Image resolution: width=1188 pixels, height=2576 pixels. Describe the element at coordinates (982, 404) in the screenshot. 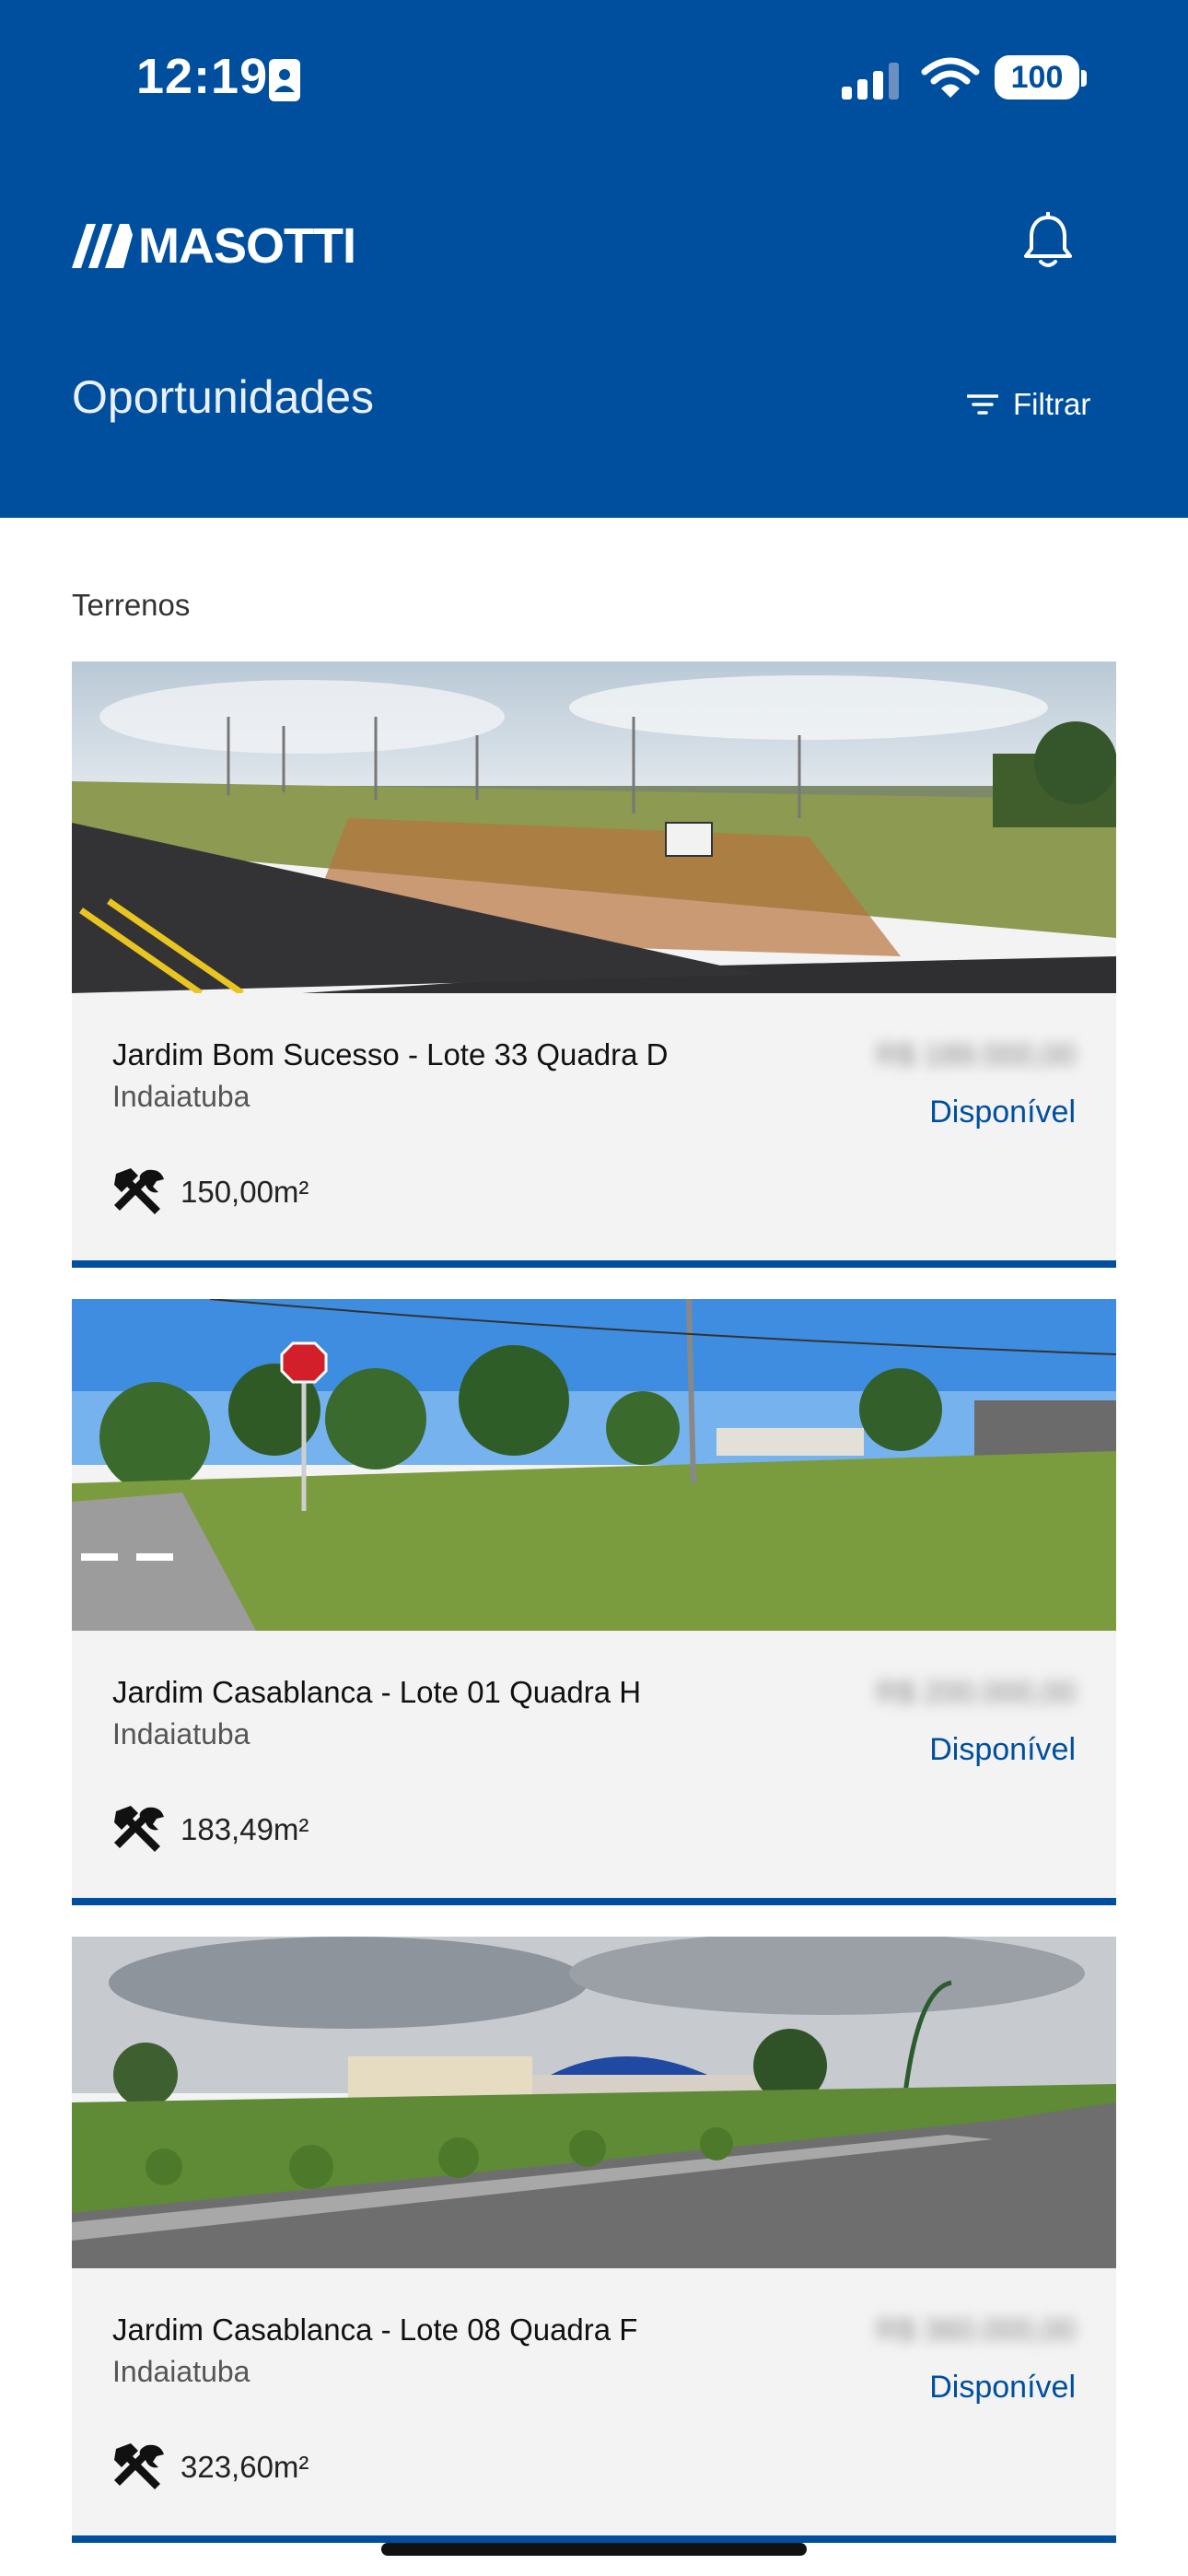

I see `filter-icon` at that location.